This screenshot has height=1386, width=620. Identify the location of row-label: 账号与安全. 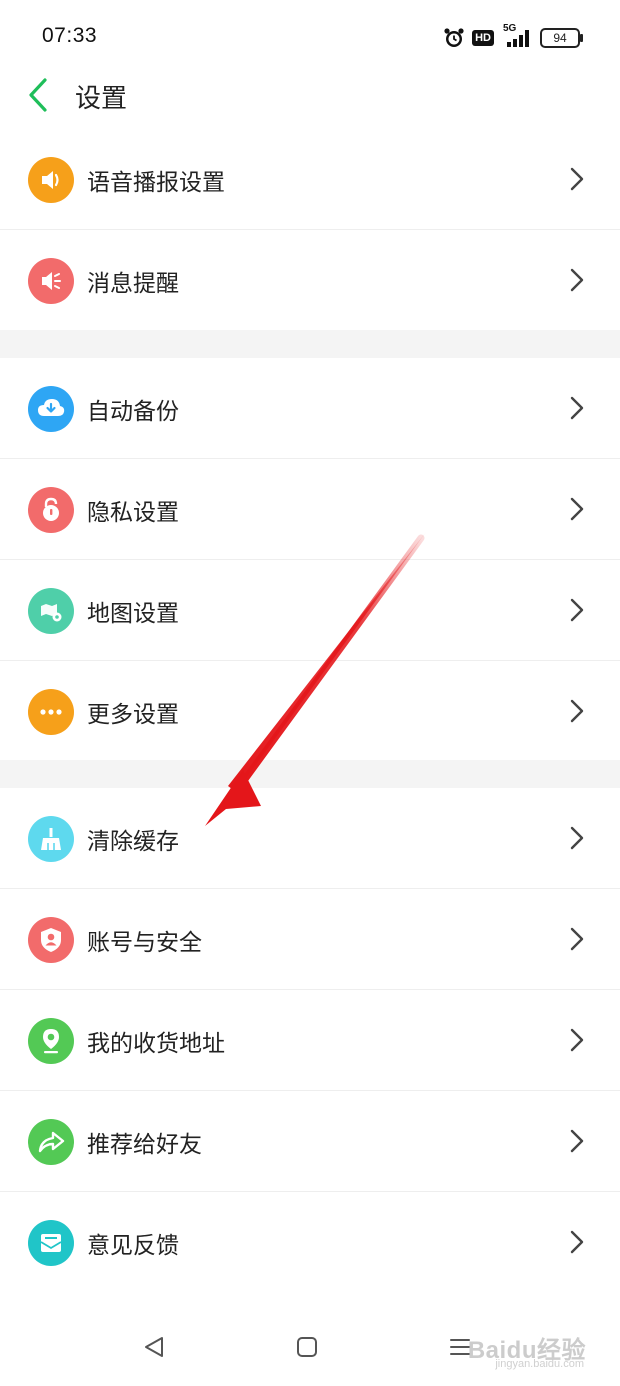
(144, 943).